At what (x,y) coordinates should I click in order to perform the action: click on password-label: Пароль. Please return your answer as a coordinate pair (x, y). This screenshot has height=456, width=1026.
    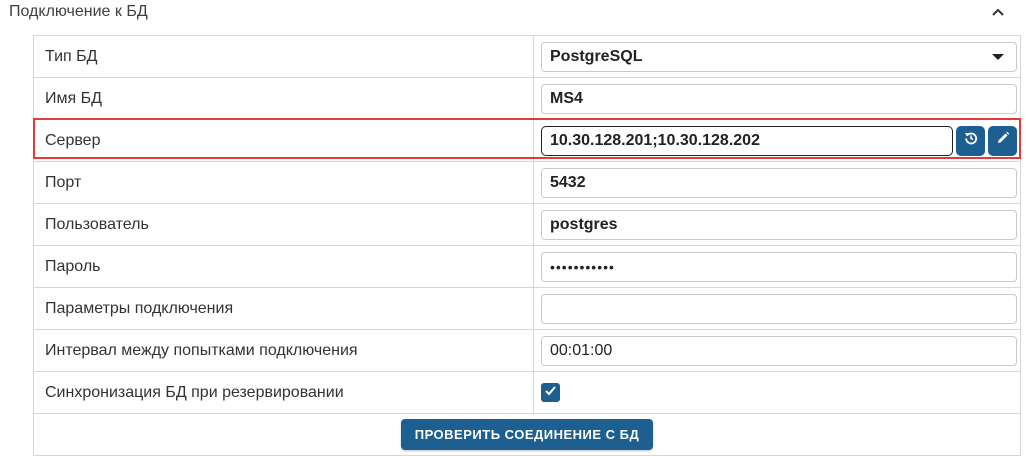
    Looking at the image, I should click on (283, 266).